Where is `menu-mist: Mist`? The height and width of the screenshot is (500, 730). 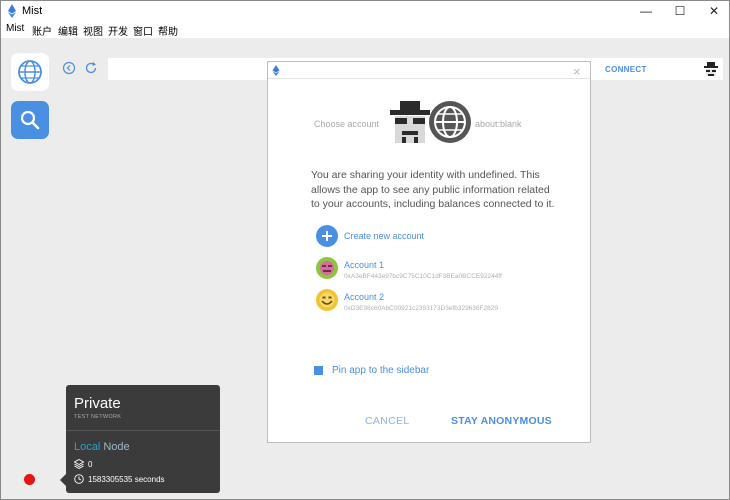 menu-mist: Mist is located at coordinates (15, 28).